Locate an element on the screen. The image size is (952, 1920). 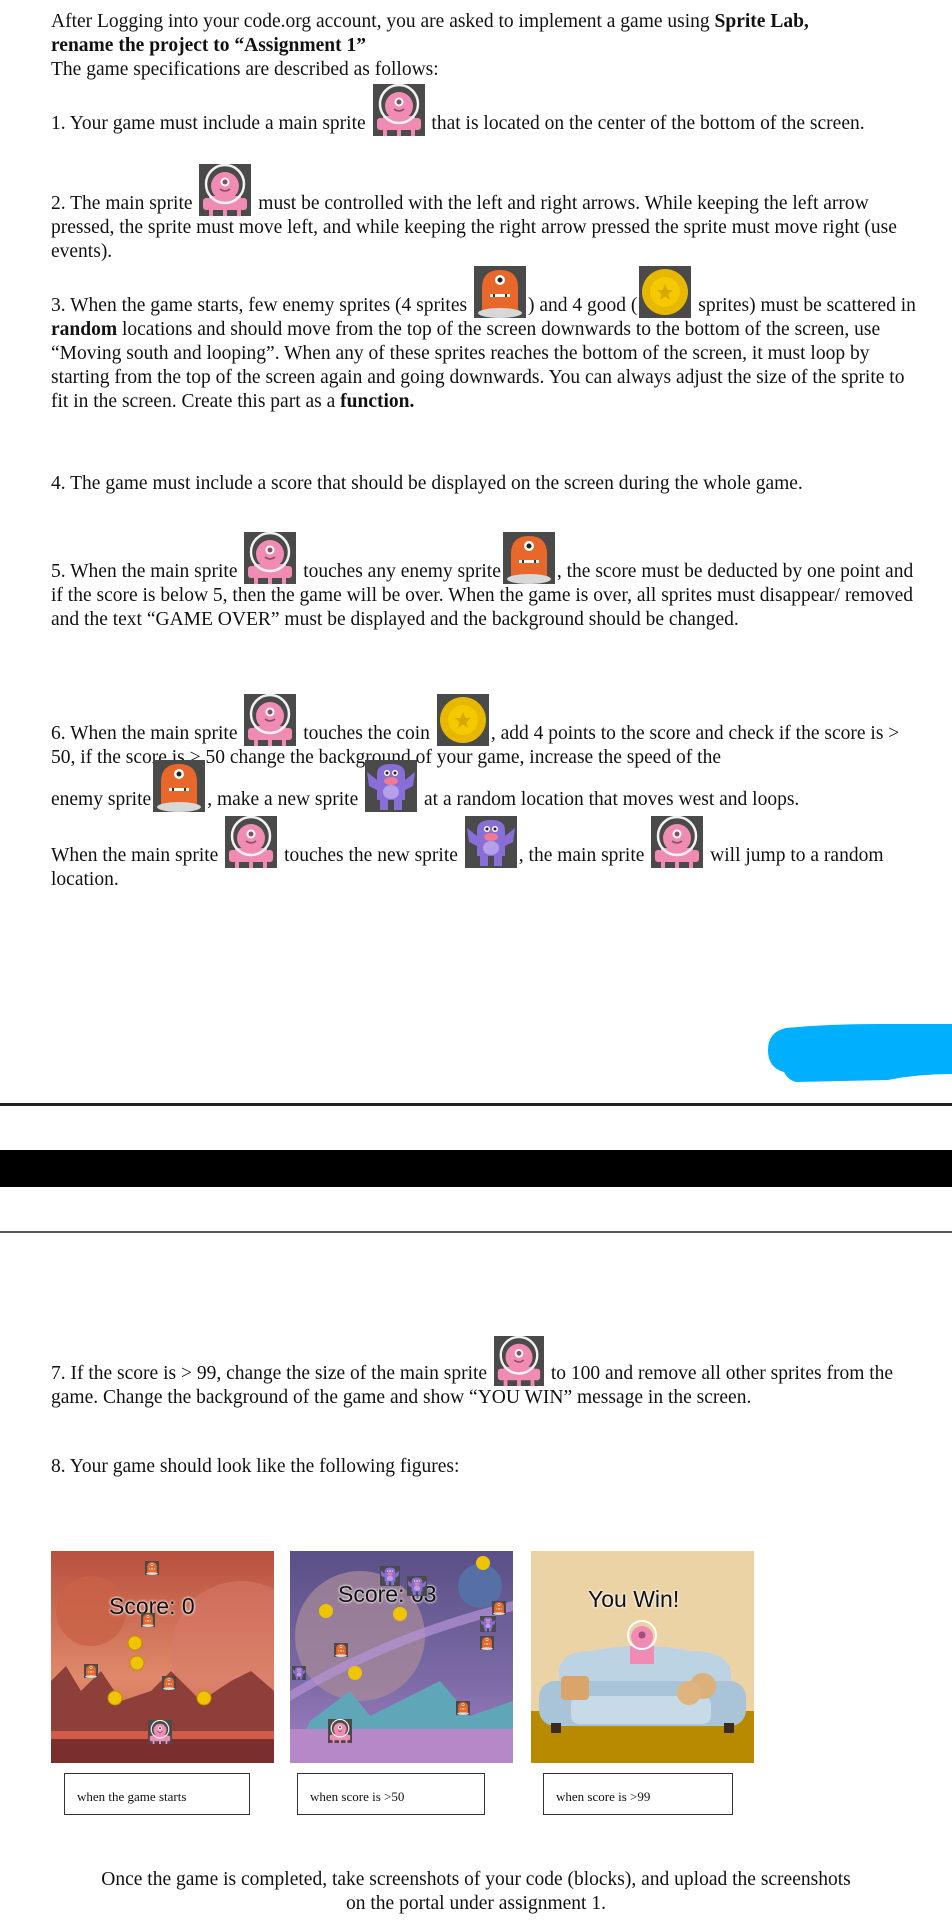
footer-line-2: on the portal under assignment 1. is located at coordinates (476, 1903).